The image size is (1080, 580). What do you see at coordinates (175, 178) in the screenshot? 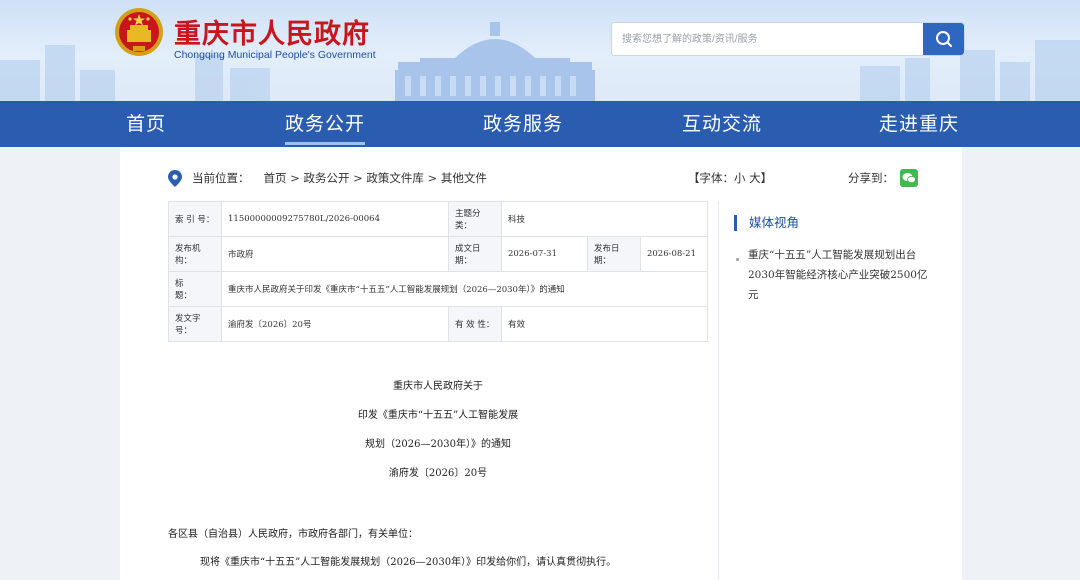
I see `location-pin-icon` at bounding box center [175, 178].